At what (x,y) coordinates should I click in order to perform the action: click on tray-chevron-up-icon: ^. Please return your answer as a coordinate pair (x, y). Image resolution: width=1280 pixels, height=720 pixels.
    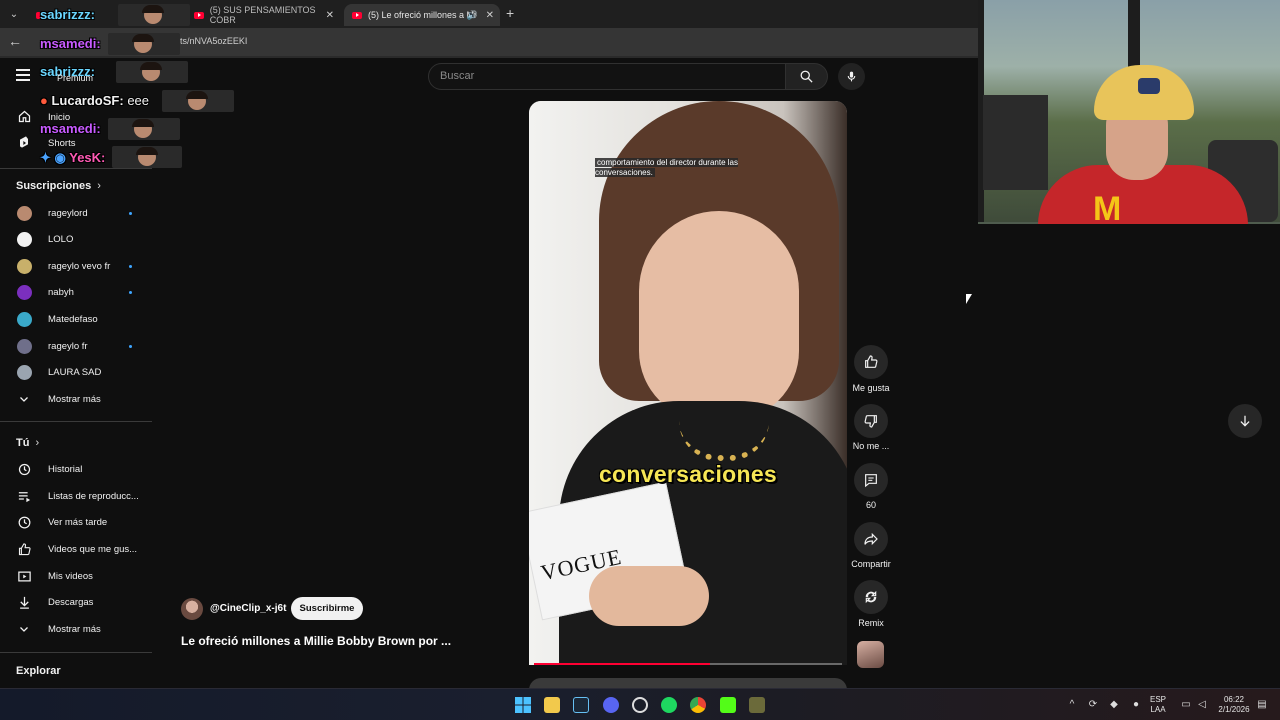
    Looking at the image, I should click on (1072, 705).